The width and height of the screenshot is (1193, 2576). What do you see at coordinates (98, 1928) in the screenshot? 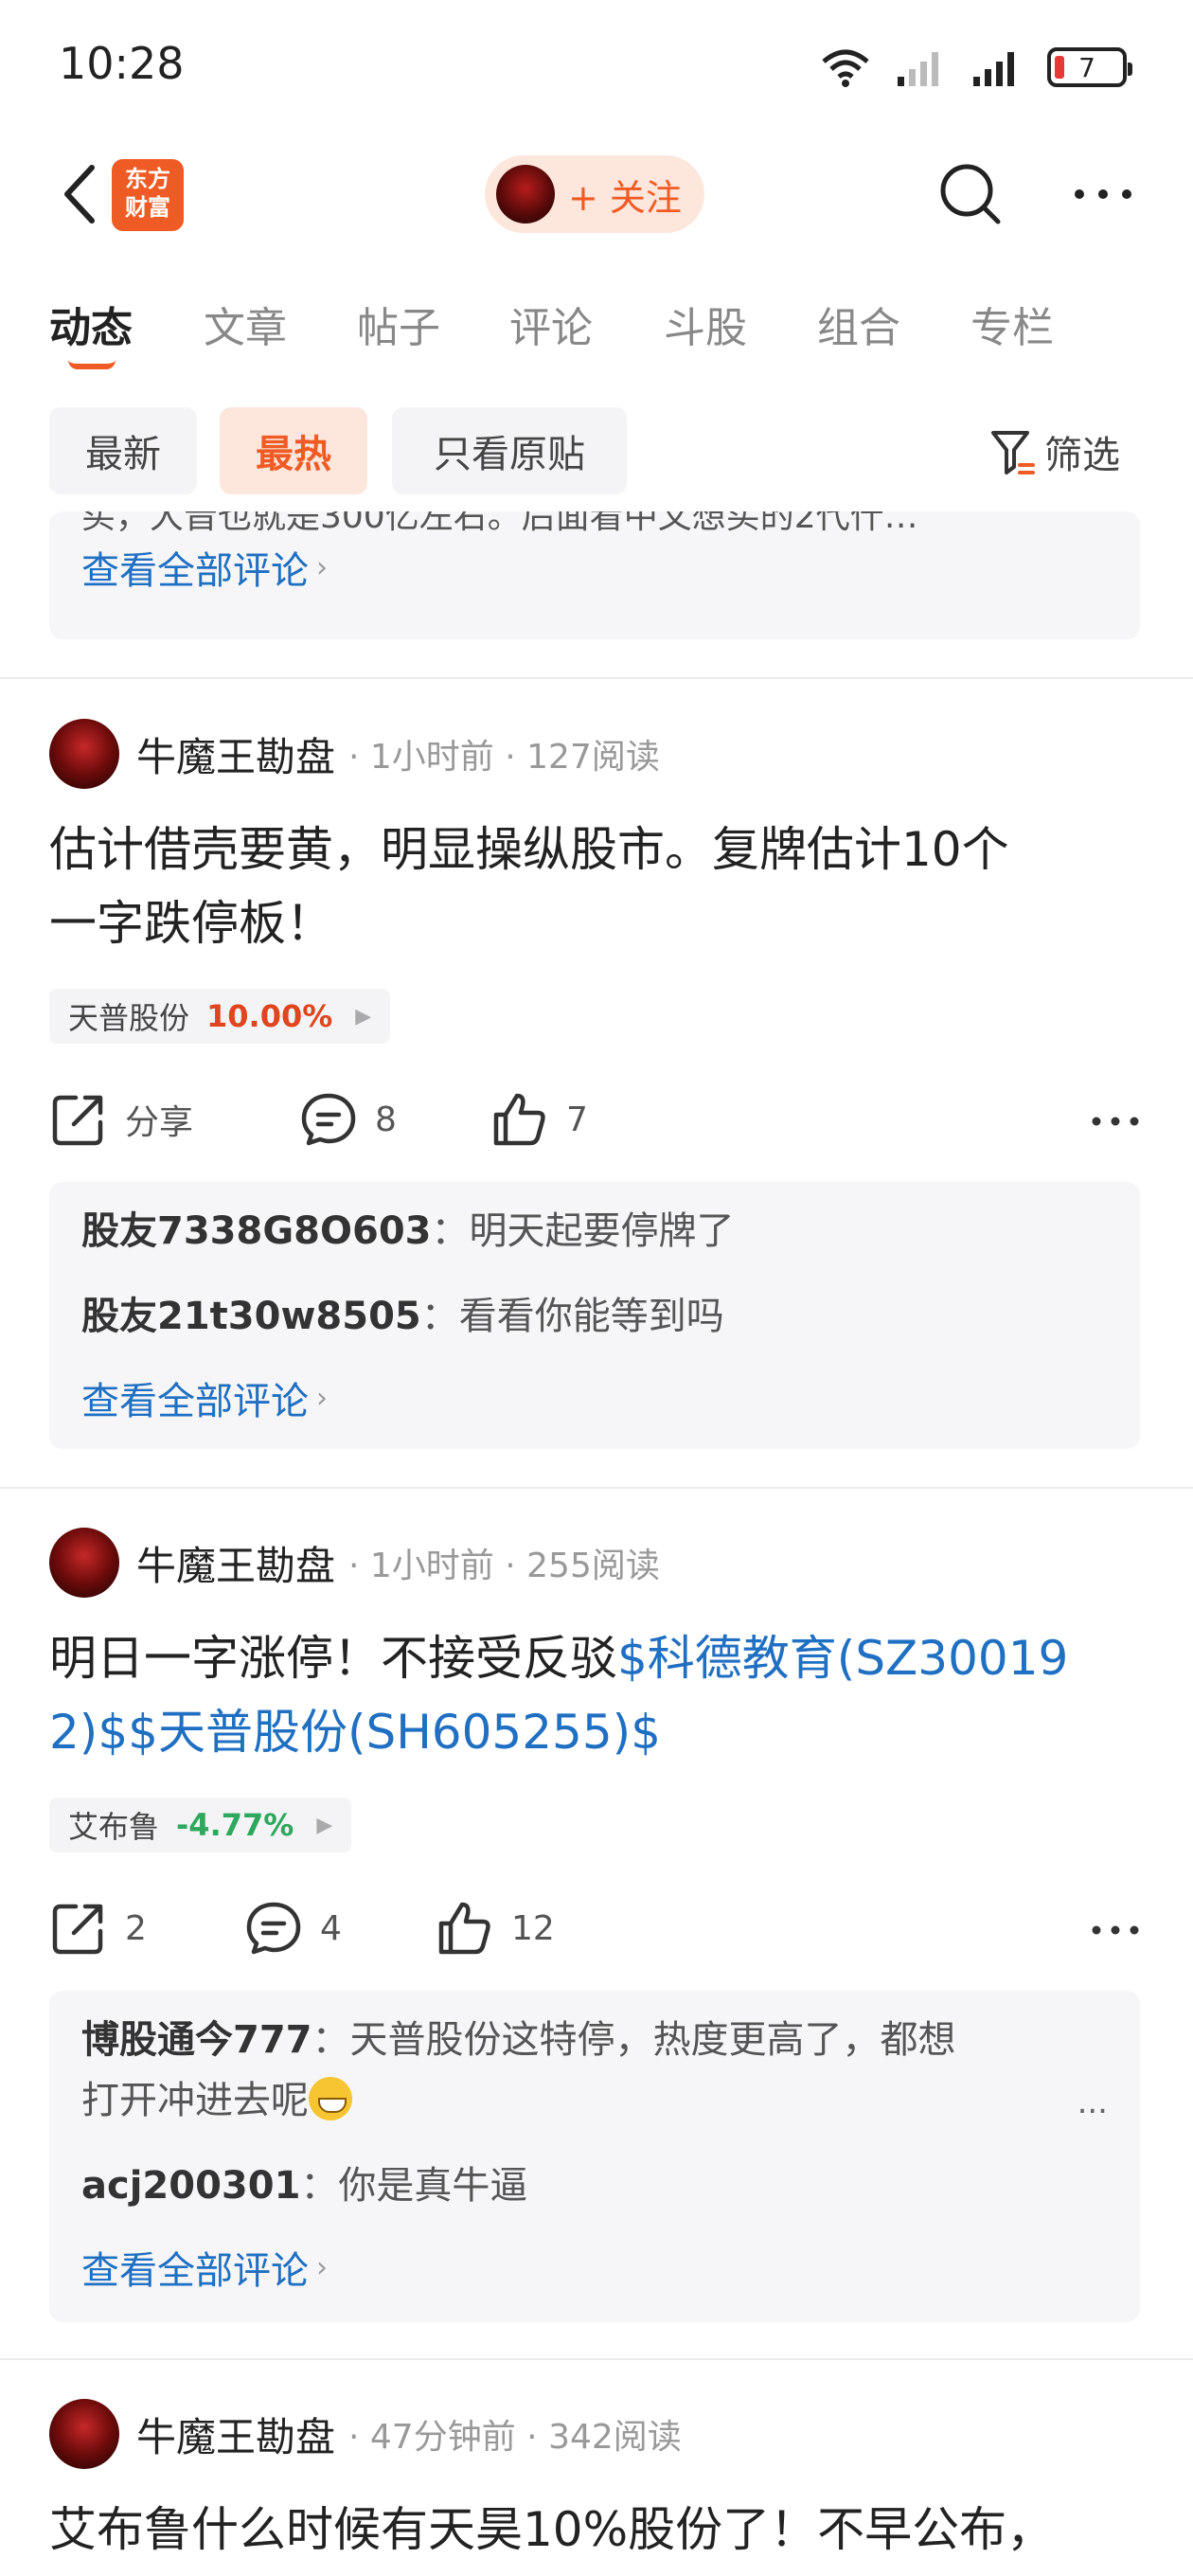
I see `share-button: 2` at bounding box center [98, 1928].